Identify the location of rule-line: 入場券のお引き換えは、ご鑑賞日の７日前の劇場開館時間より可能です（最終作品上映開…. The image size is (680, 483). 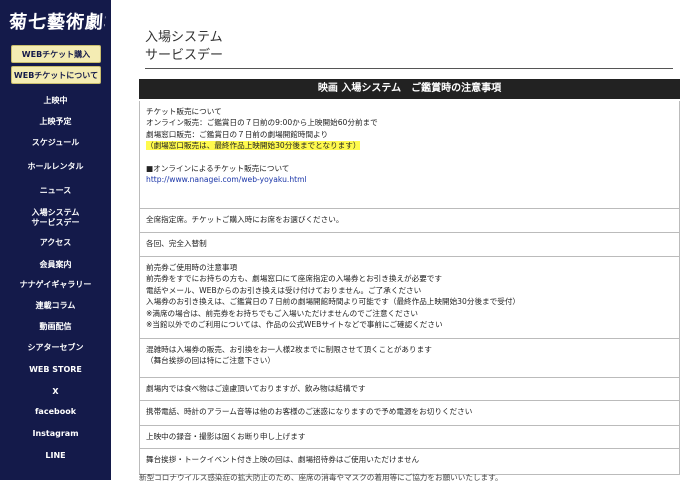
(409, 301).